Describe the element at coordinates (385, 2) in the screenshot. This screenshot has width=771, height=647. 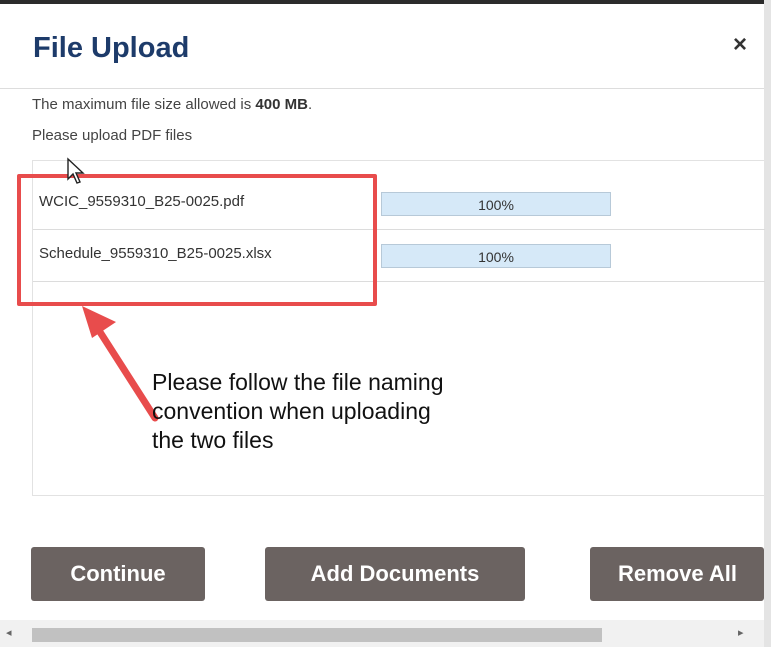
I see `window-top-border` at that location.